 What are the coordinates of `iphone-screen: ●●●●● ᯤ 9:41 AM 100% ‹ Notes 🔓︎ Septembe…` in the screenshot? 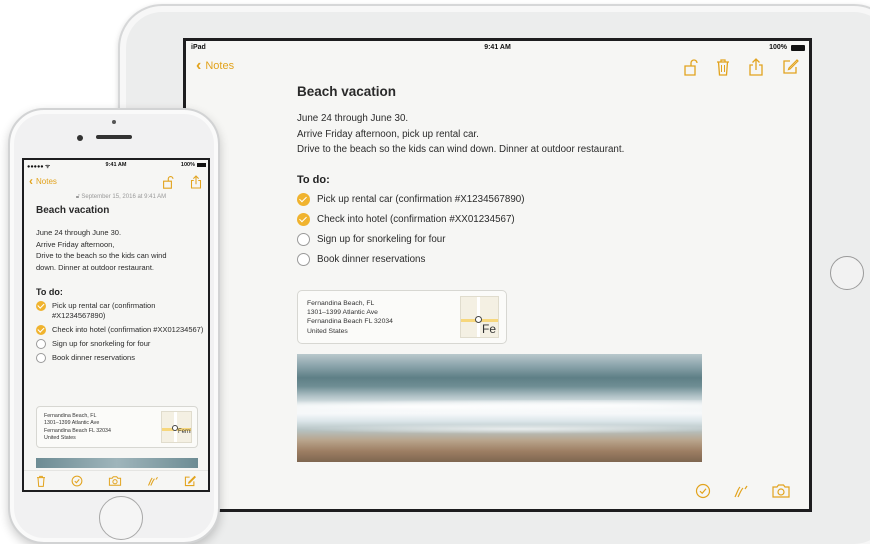 It's located at (116, 325).